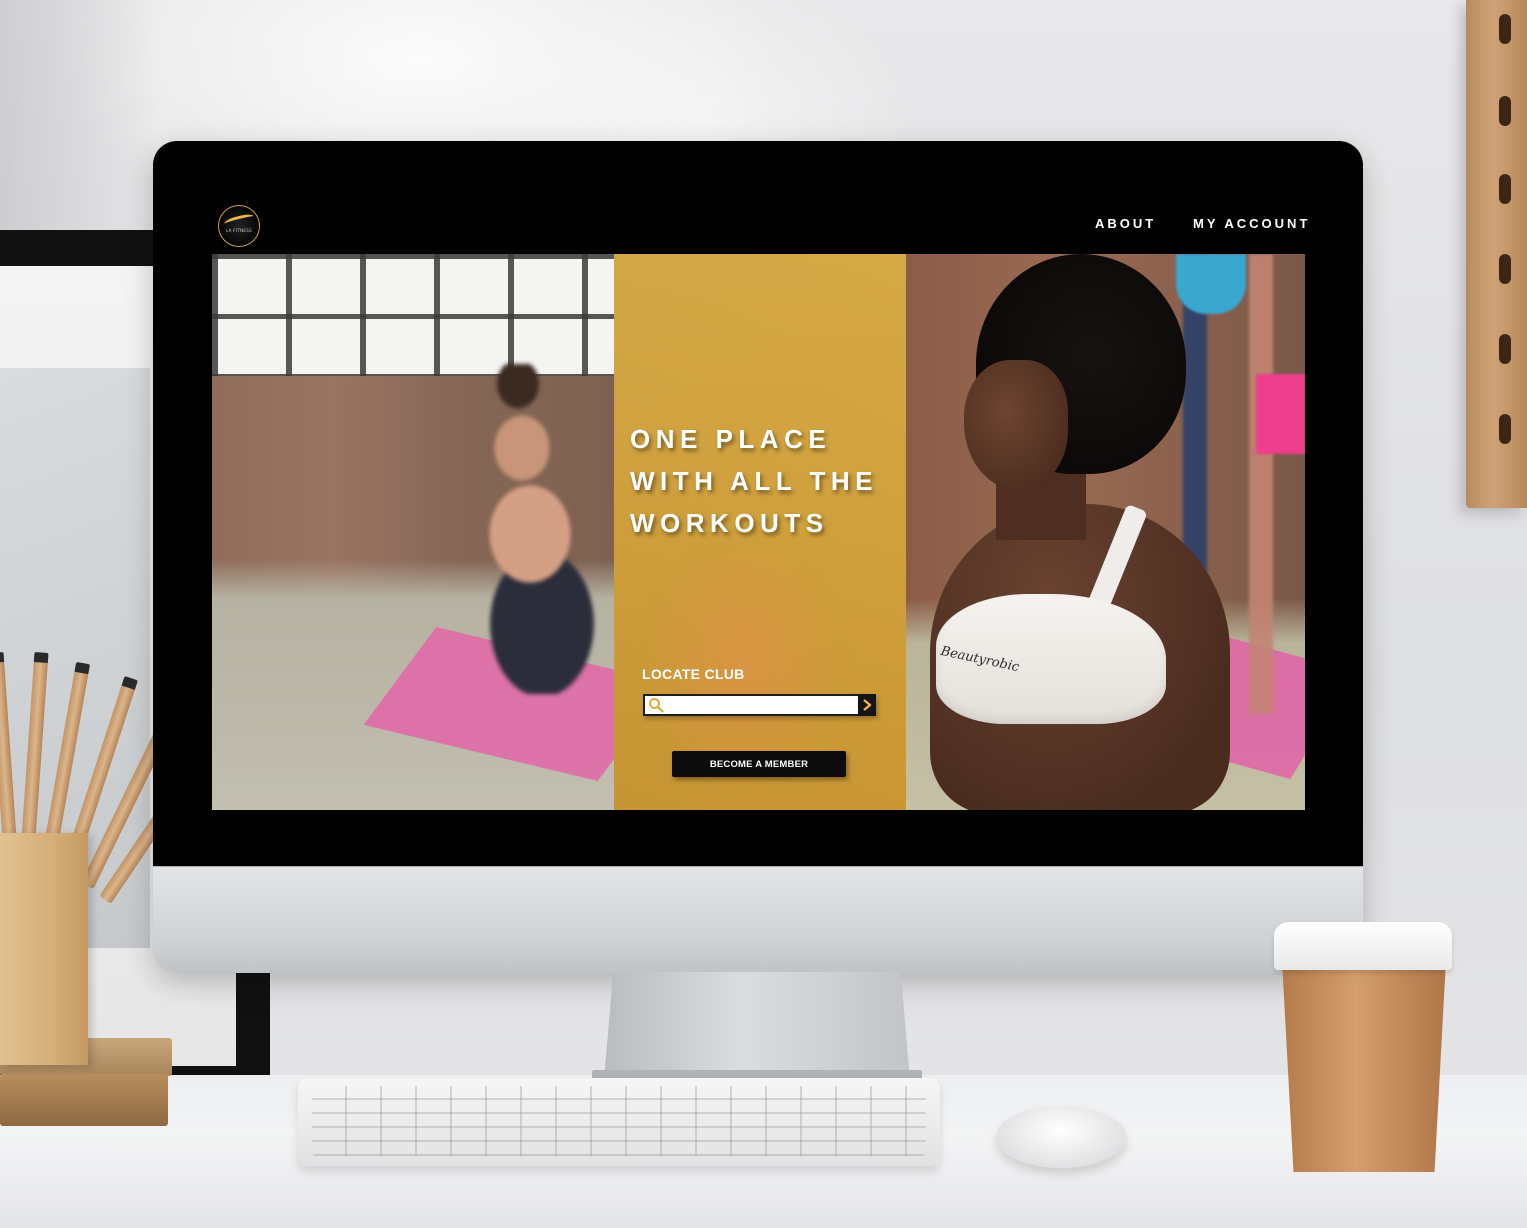 This screenshot has width=1527, height=1228. I want to click on locate-club-label: LOCATE CLUB, so click(693, 674).